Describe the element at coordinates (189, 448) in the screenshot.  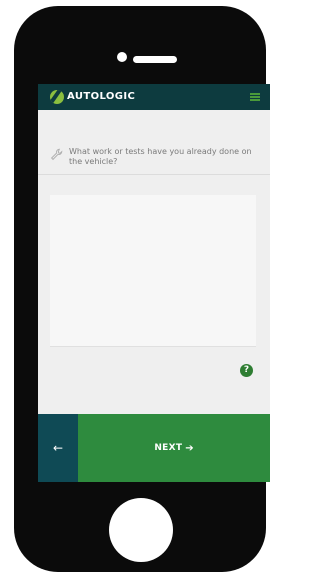
I see `arrow-right-icon: ➔` at that location.